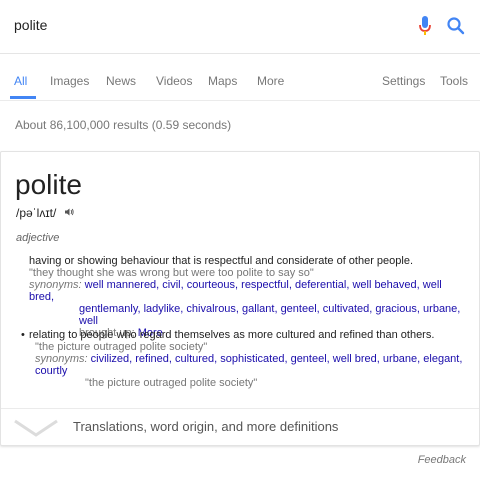  What do you see at coordinates (121, 347) in the screenshot?
I see `sense-2-example: "the picture outraged polite society"` at bounding box center [121, 347].